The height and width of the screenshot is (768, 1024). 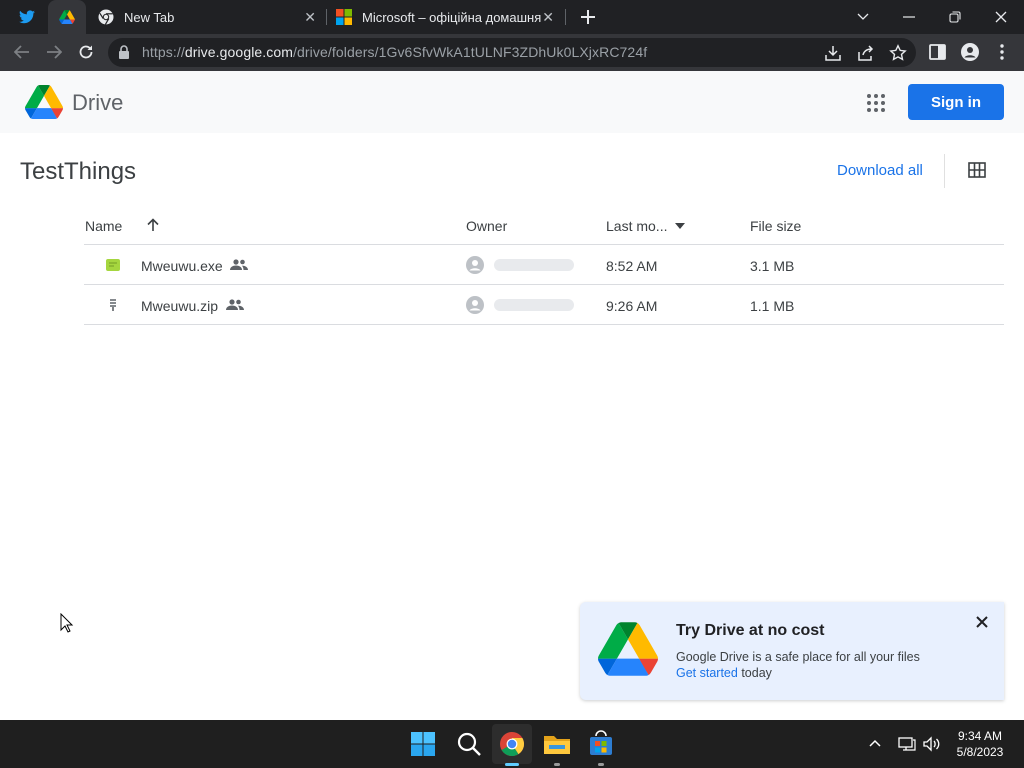 I want to click on divider, so click(x=944, y=171).